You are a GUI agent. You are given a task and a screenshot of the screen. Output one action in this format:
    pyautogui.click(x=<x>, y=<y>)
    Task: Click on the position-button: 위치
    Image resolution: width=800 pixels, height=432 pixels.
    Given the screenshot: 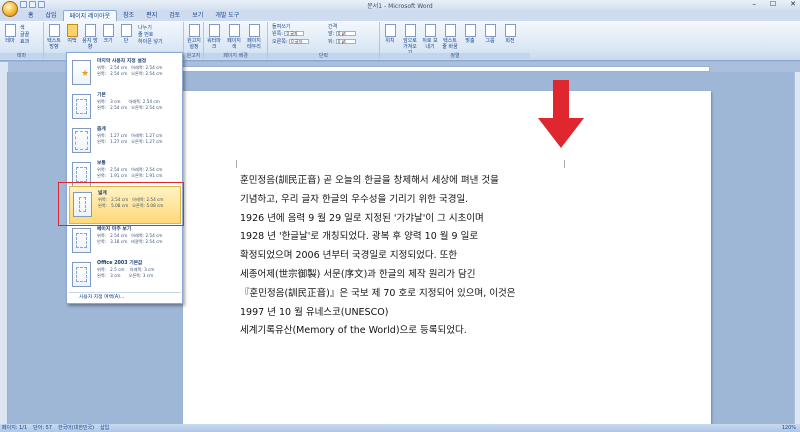 What is the action you would take?
    pyautogui.click(x=390, y=34)
    